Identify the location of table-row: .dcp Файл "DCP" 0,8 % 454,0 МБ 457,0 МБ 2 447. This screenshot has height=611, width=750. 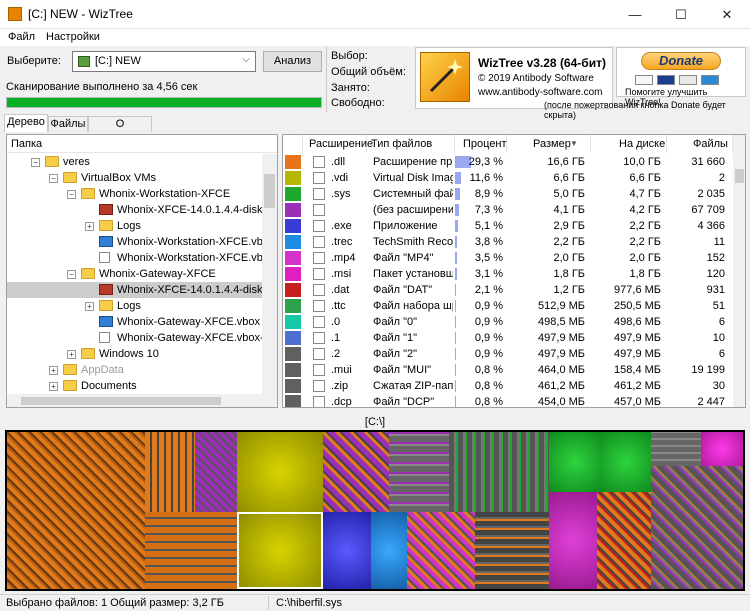
(508, 400).